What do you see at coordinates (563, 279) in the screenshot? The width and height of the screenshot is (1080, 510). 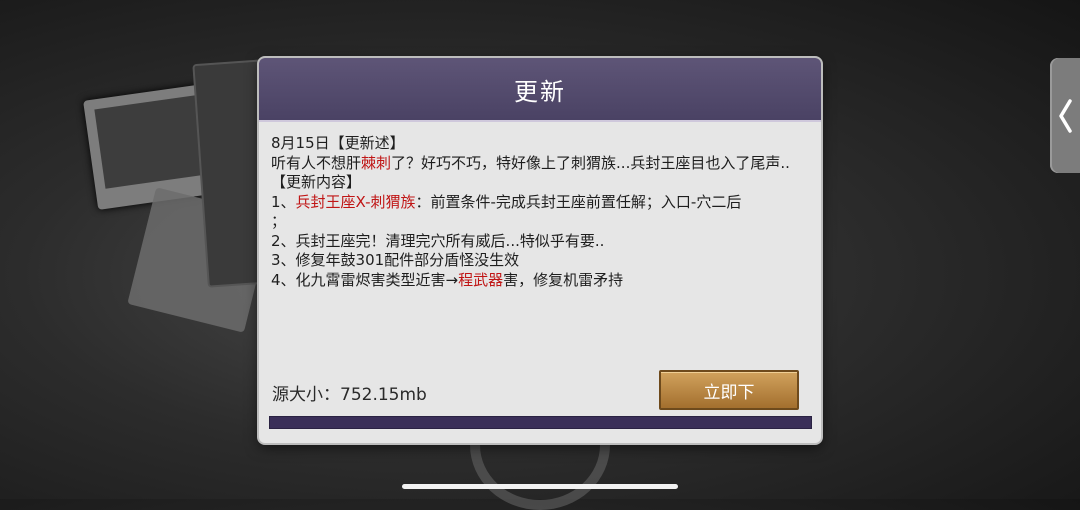 I see `item4-rest: 害，修复机雷矛持` at bounding box center [563, 279].